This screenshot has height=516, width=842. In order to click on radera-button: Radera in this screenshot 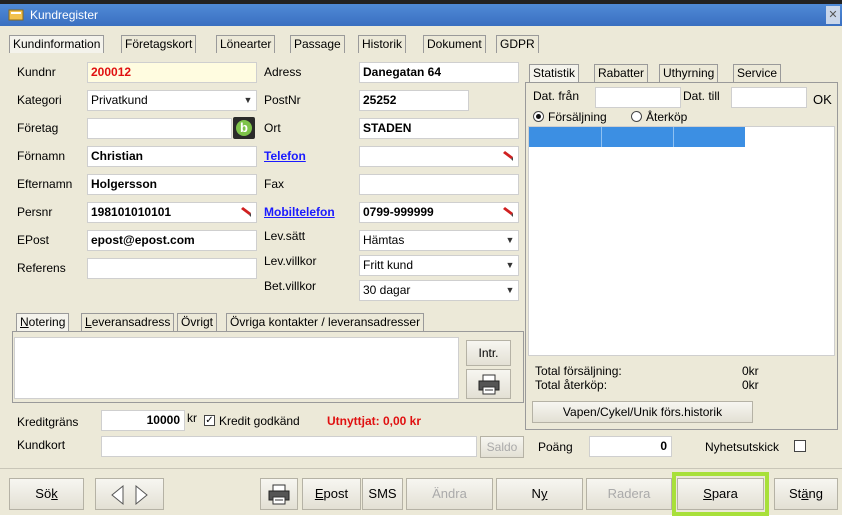, I will do `click(629, 494)`.